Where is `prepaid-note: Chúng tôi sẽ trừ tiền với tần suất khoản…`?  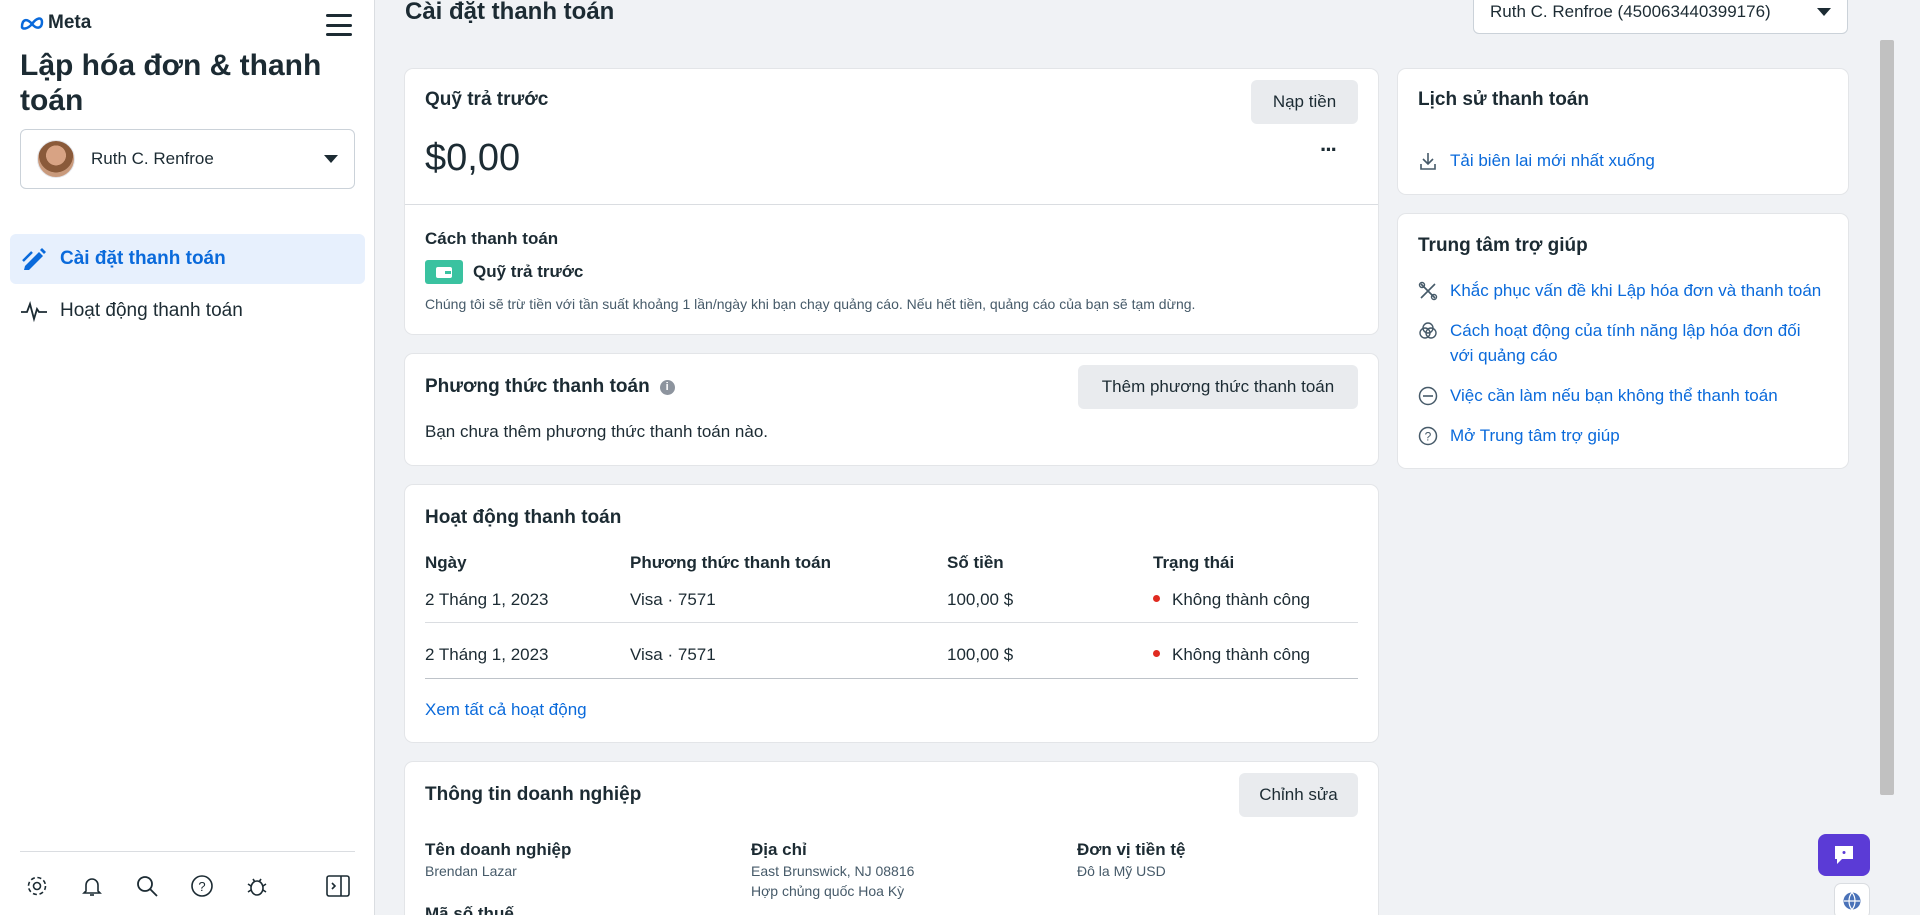
prepaid-note: Chúng tôi sẽ trừ tiền với tần suất khoản… is located at coordinates (810, 304).